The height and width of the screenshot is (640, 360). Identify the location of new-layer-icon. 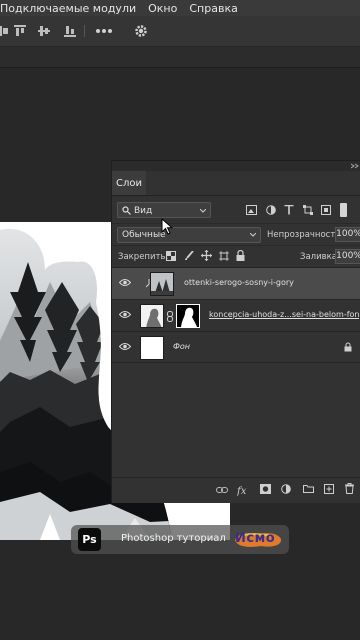
(329, 489).